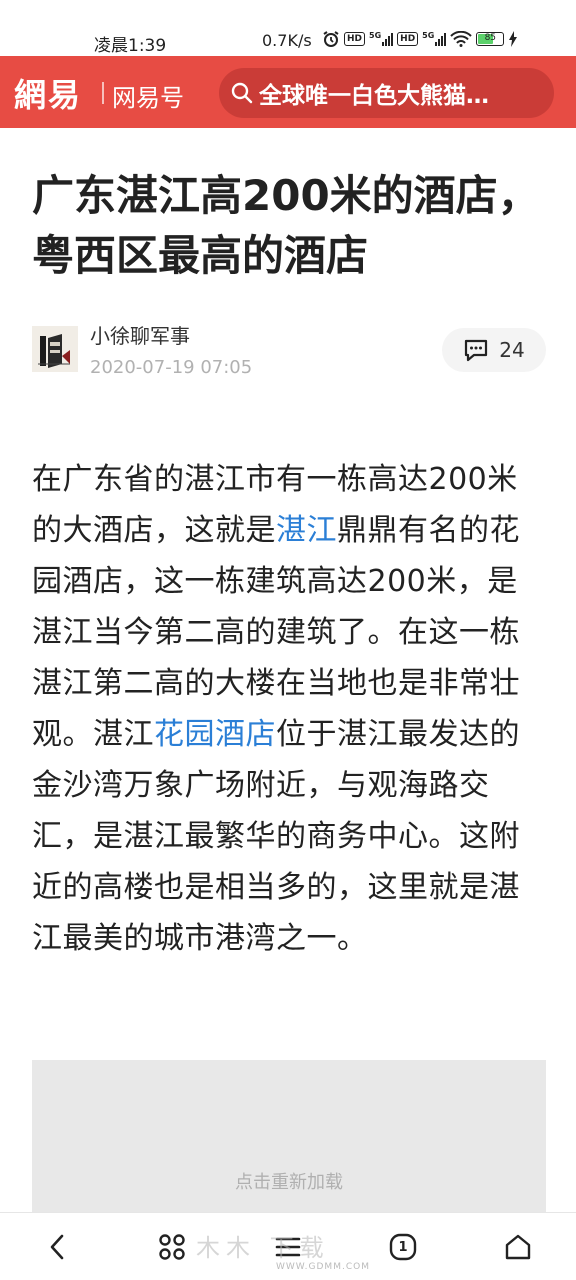  What do you see at coordinates (476, 350) in the screenshot?
I see `comment-icon` at bounding box center [476, 350].